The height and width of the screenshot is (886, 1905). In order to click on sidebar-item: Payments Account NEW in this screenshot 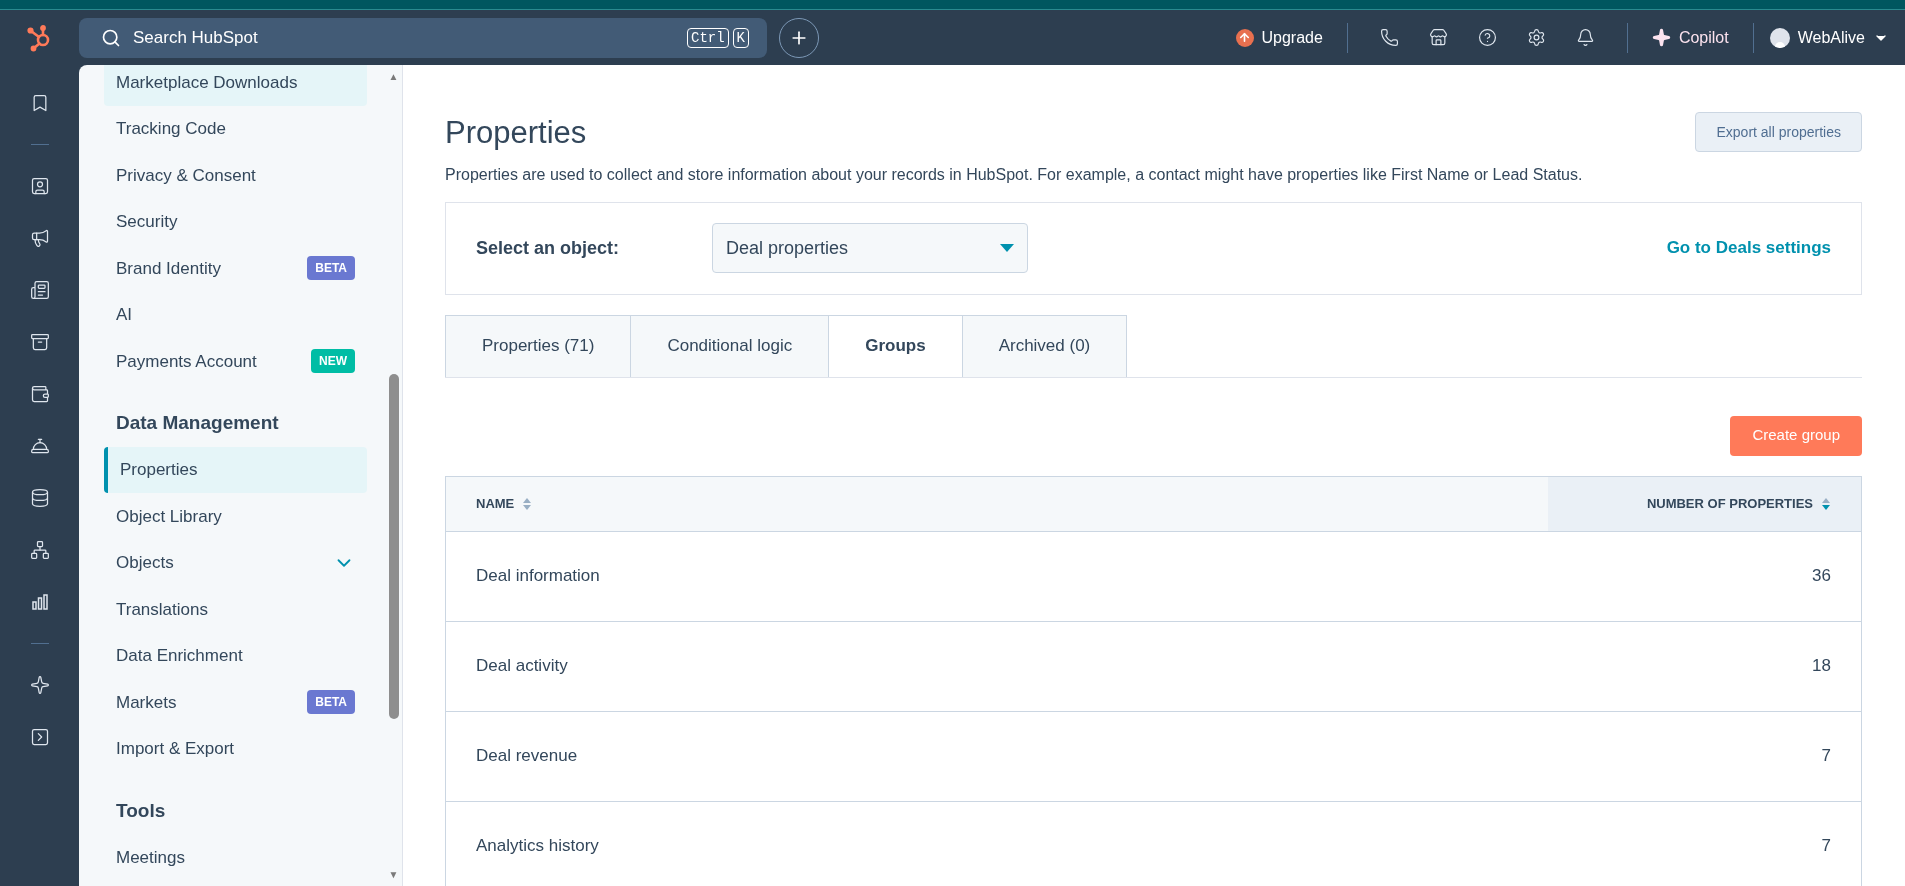, I will do `click(235, 361)`.